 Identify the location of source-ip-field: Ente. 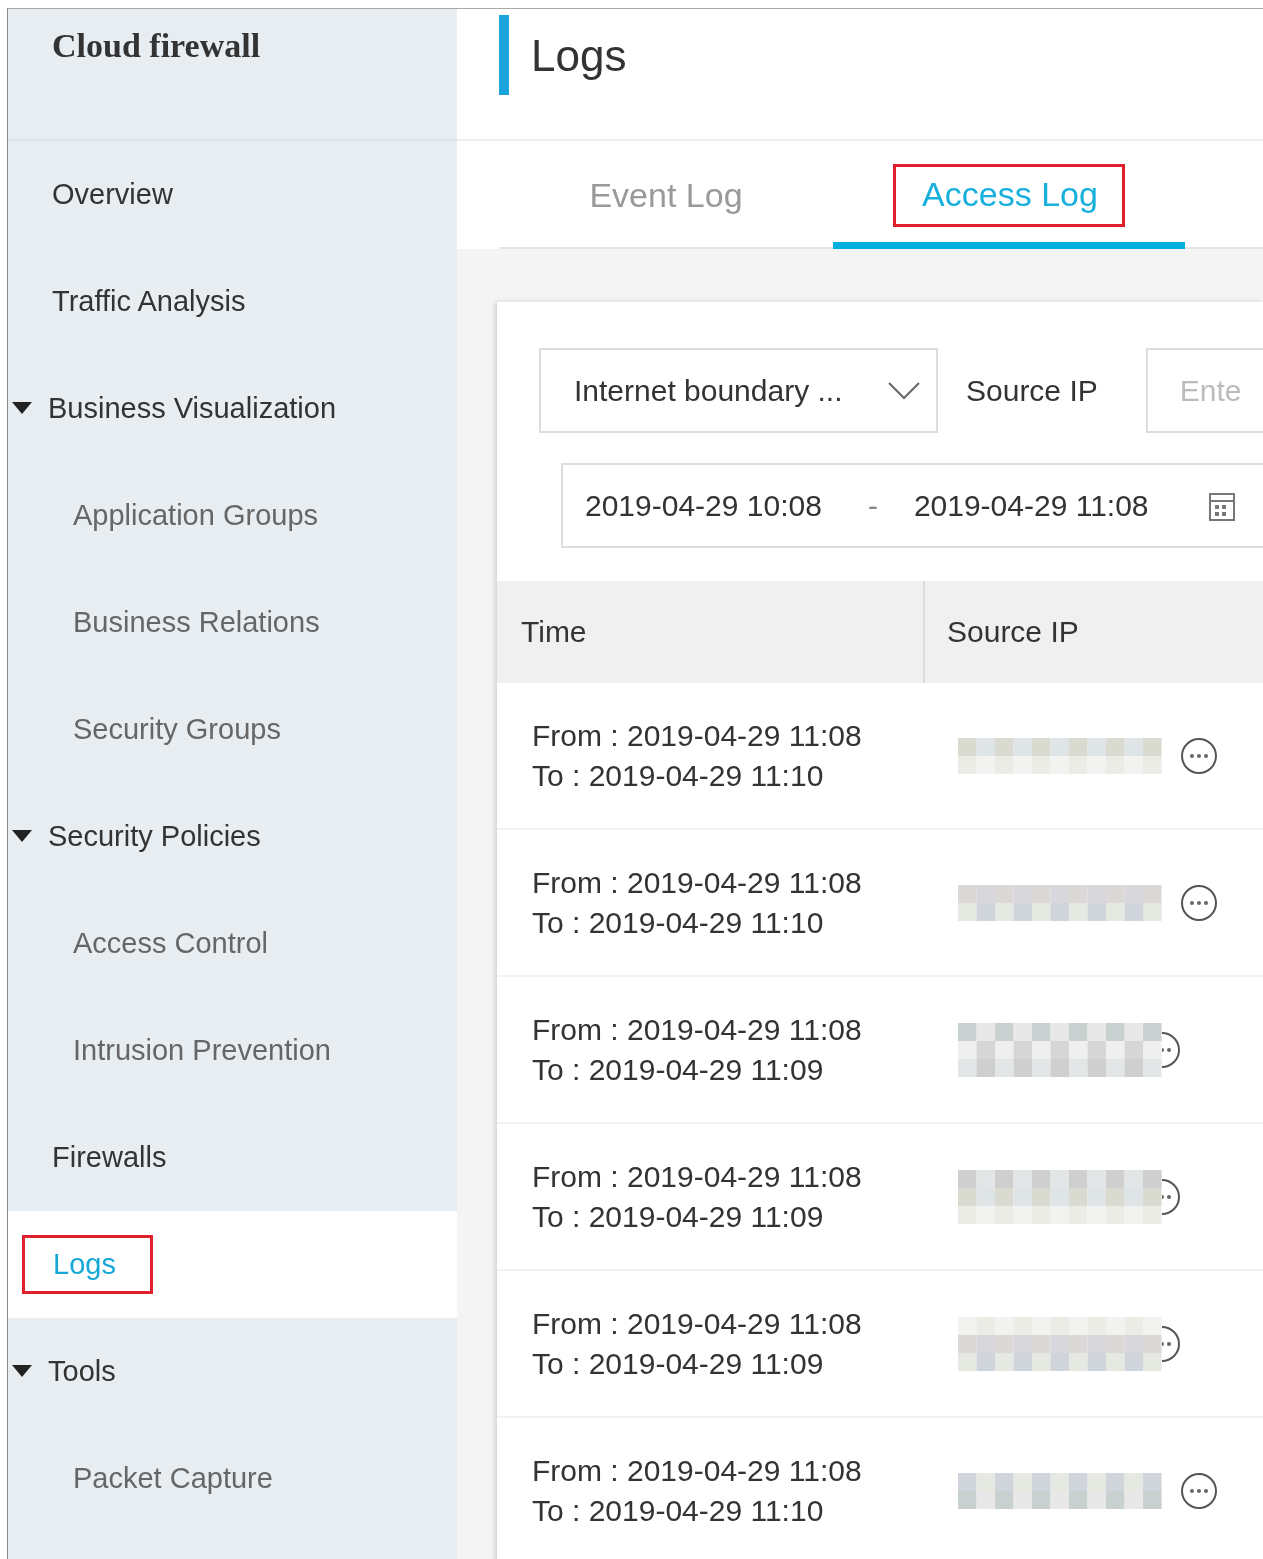
(1204, 390).